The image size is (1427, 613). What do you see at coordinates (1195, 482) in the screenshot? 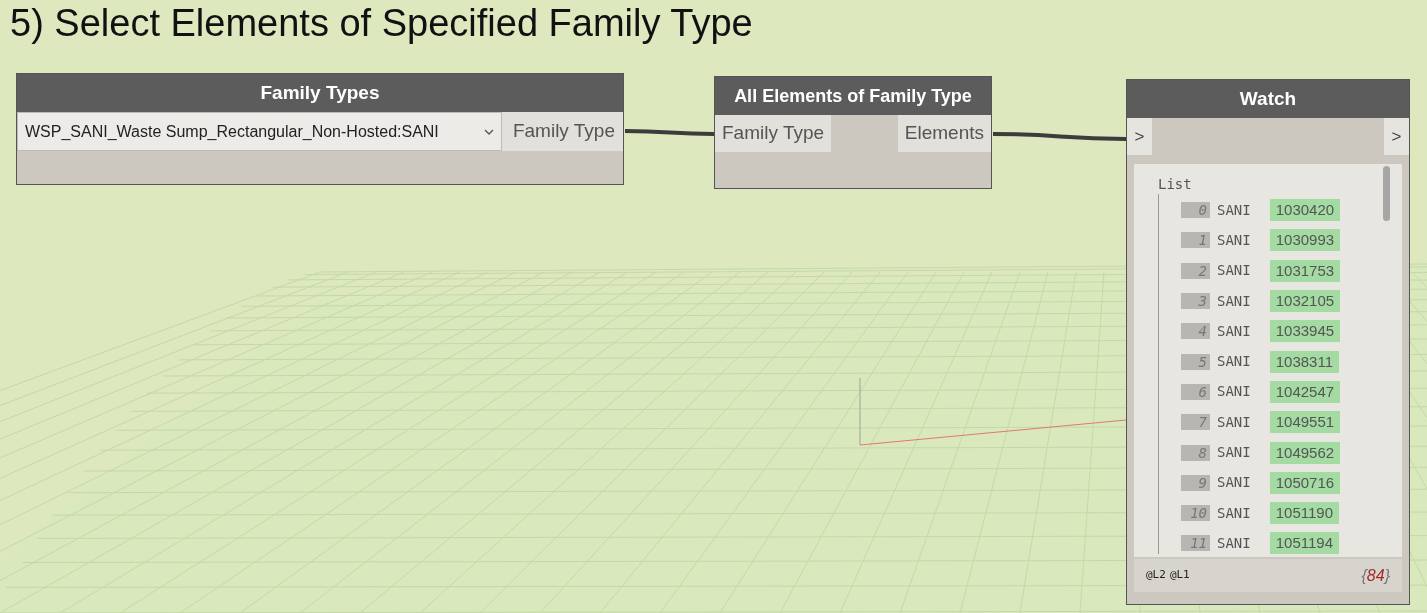
I see `list-index: 9` at bounding box center [1195, 482].